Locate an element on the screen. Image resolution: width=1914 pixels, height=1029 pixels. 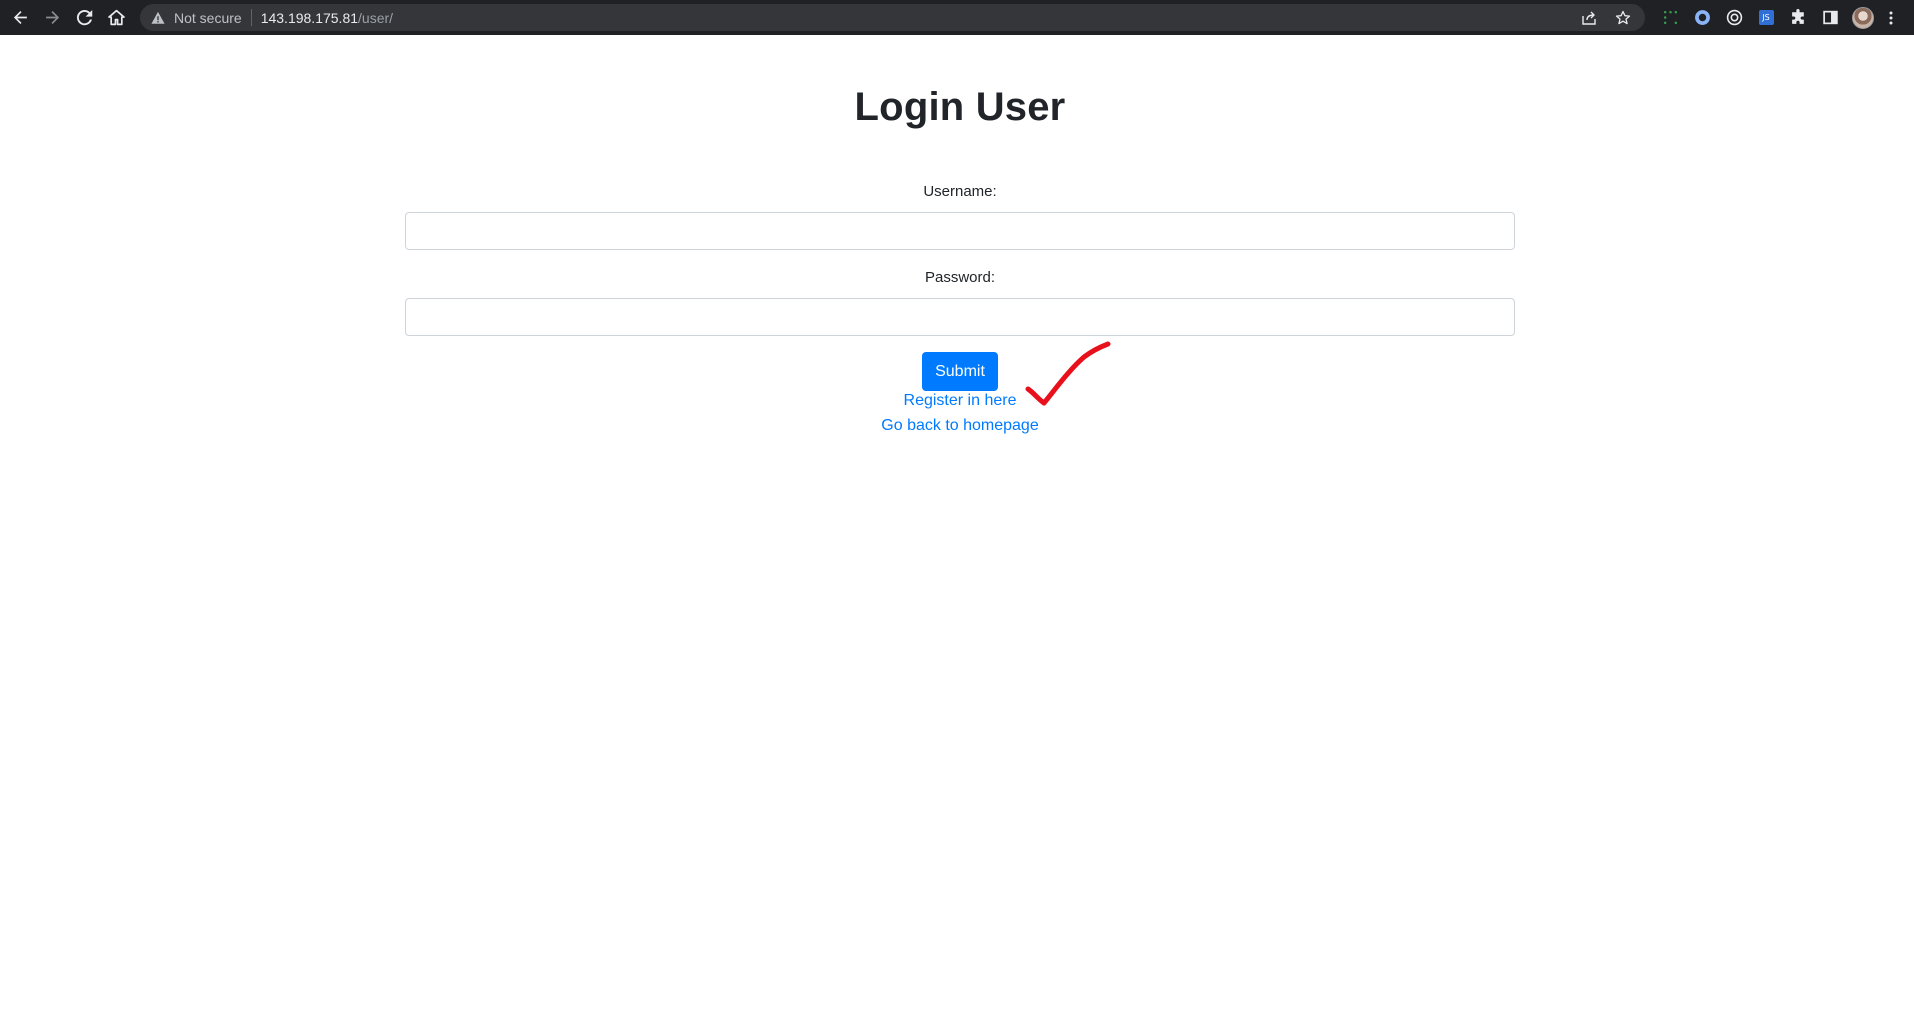
profile-avatar is located at coordinates (1863, 17).